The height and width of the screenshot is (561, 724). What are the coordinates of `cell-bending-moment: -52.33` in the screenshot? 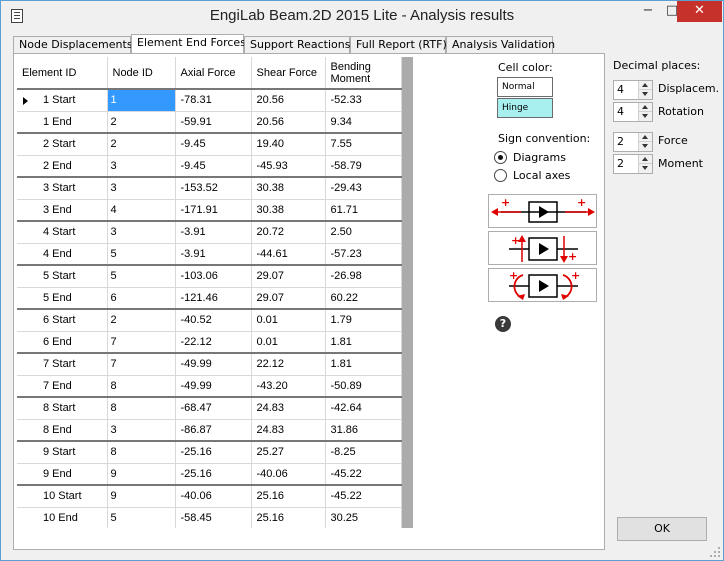 It's located at (363, 100).